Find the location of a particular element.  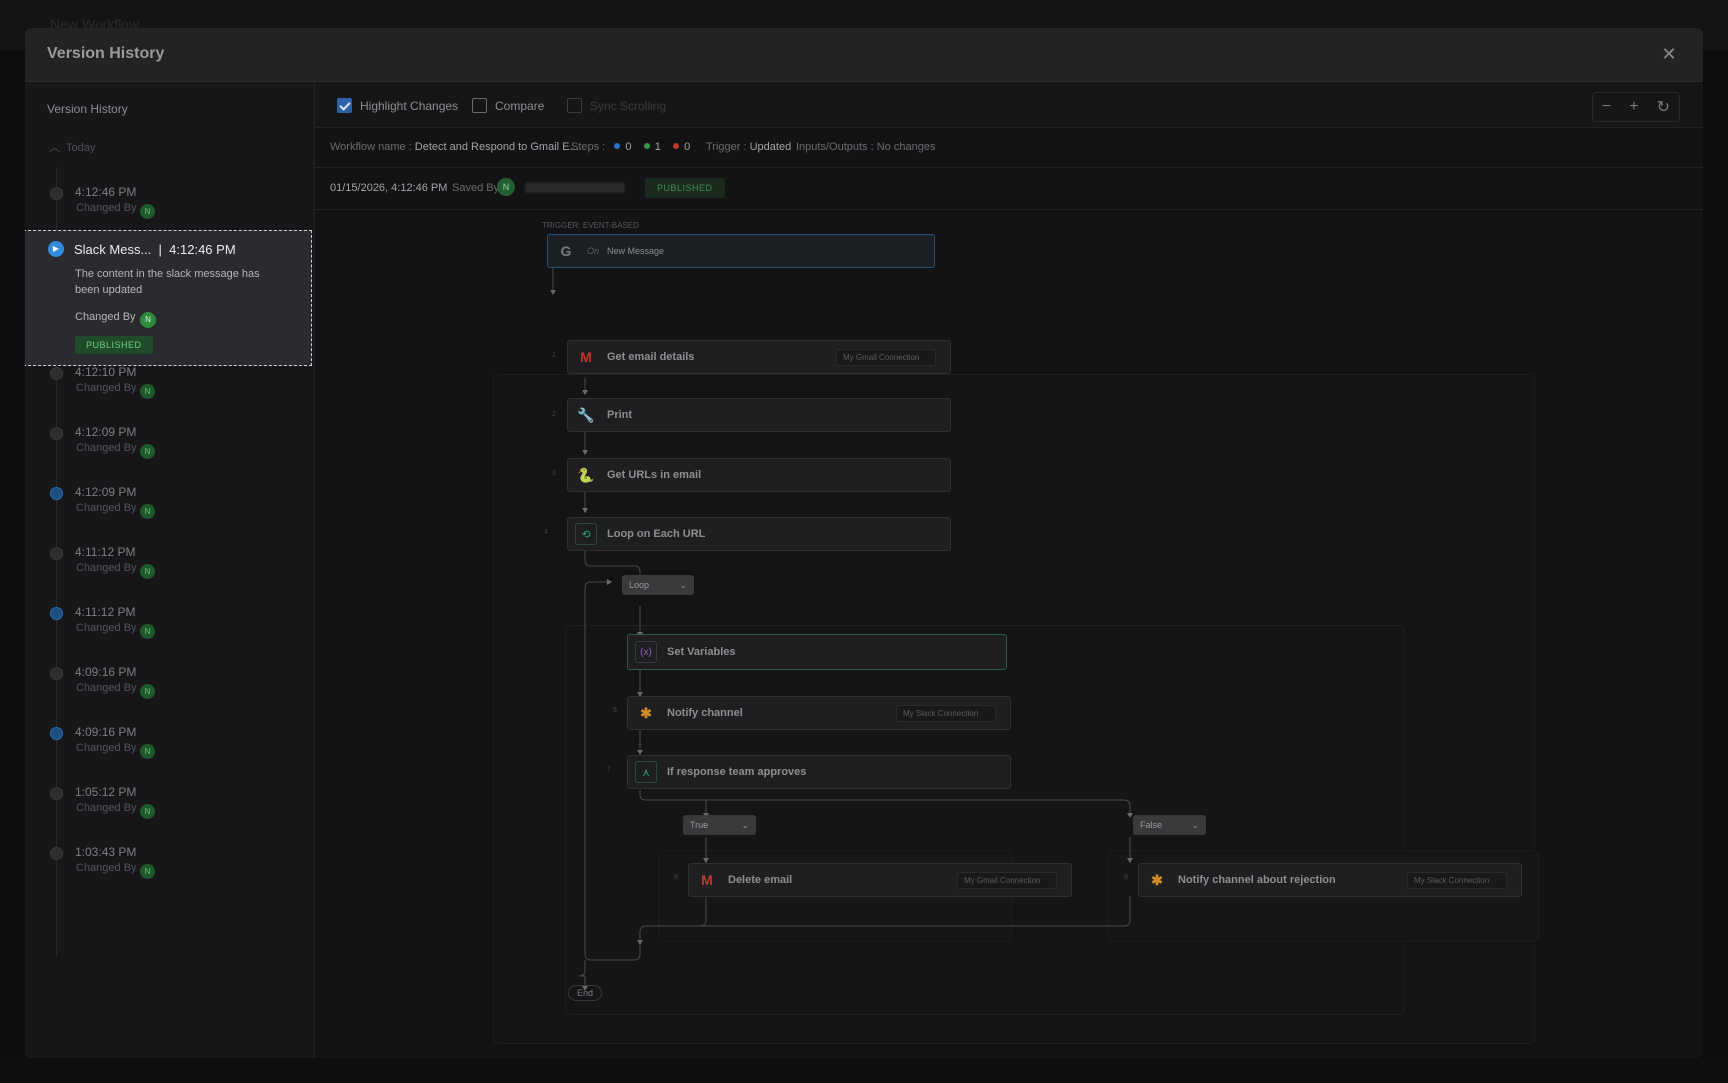

trigger-info: Trigger : Updated is located at coordinates (748, 147).